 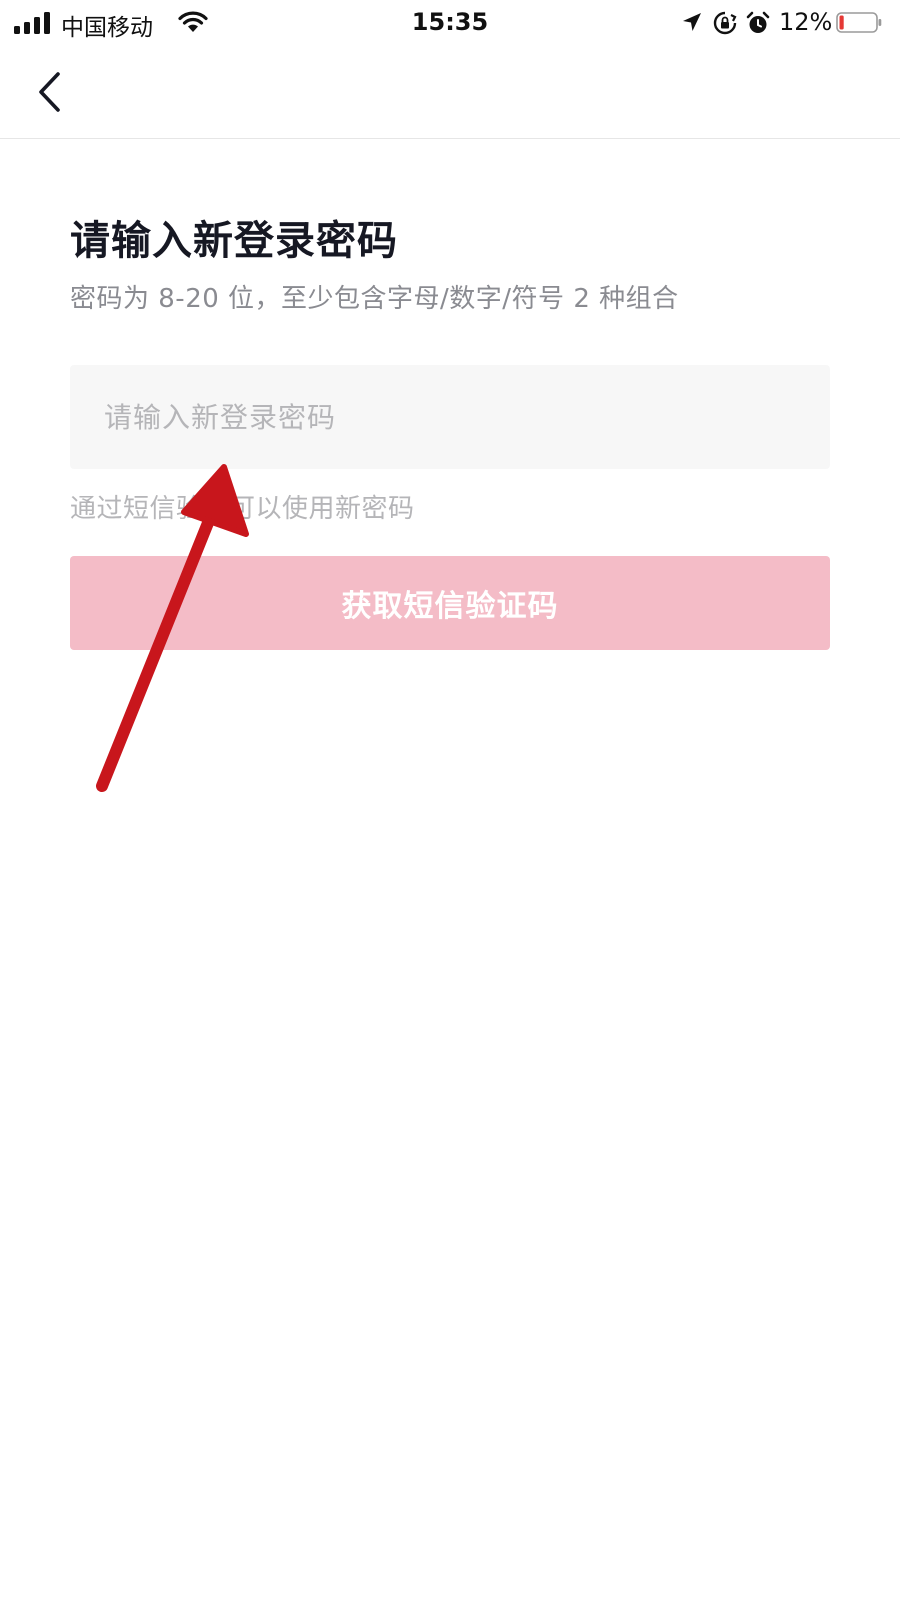 I want to click on new-password-input, so click(x=450, y=417).